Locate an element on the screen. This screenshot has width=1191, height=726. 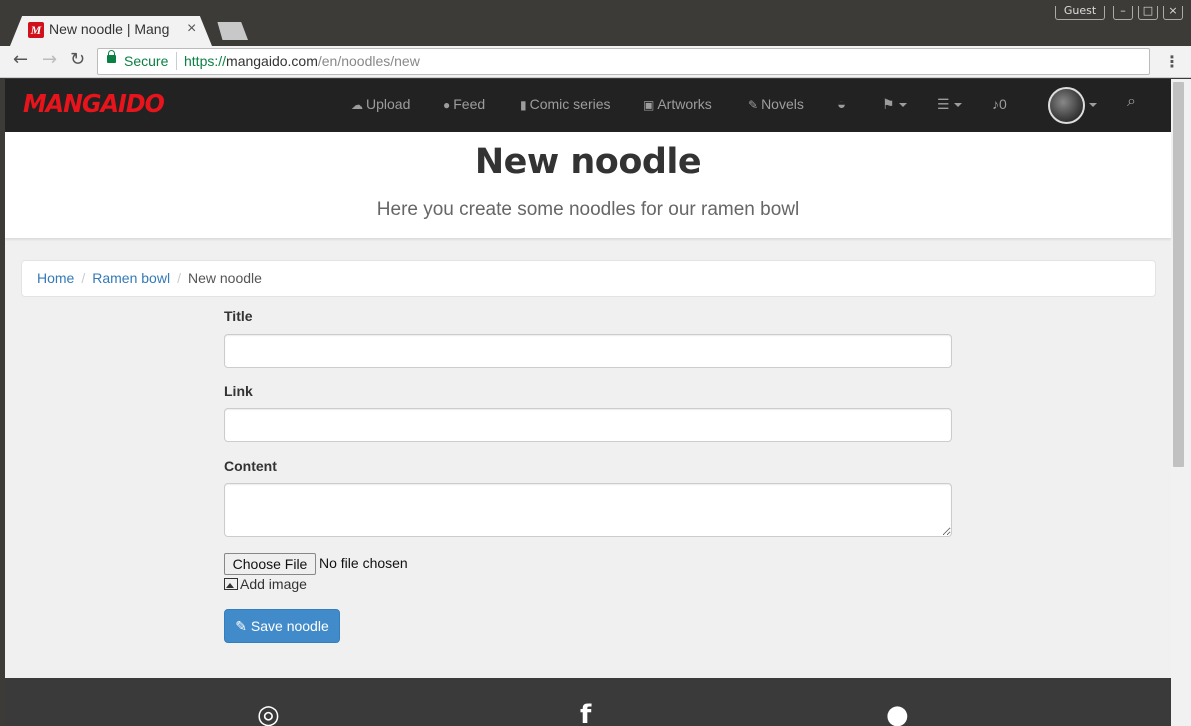
scrollbar-thumb is located at coordinates (1178, 274).